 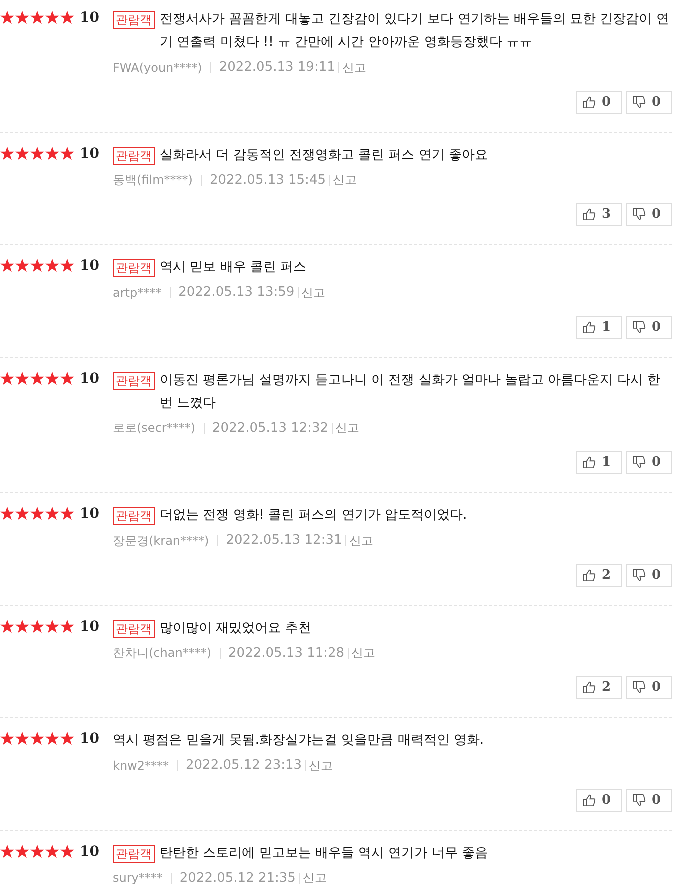 I want to click on author-name: sury****, so click(x=138, y=879).